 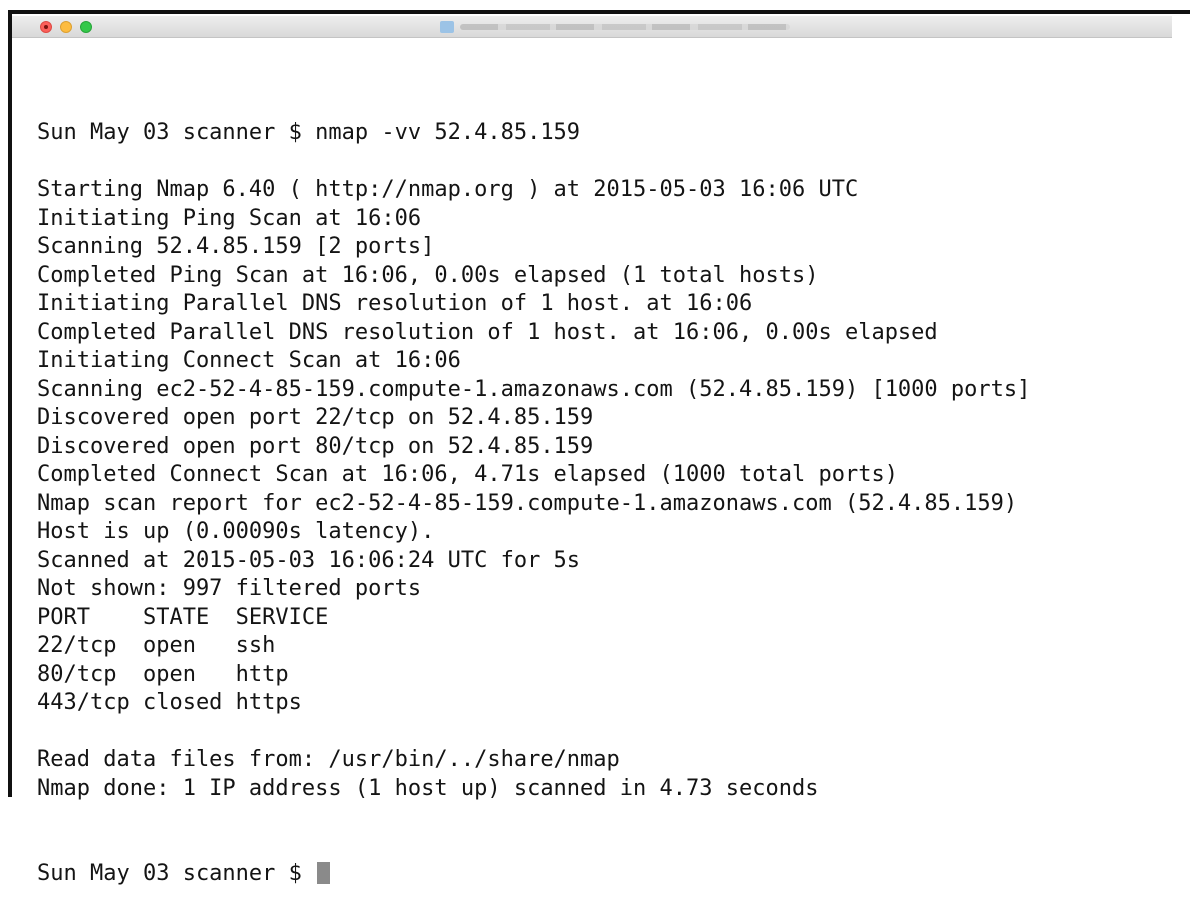 I want to click on minimize-window-button, so click(x=66, y=27).